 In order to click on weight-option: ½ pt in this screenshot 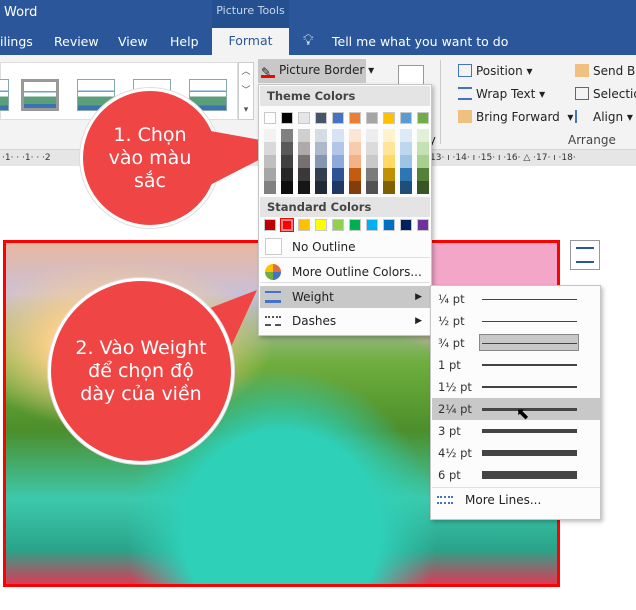, I will do `click(516, 321)`.